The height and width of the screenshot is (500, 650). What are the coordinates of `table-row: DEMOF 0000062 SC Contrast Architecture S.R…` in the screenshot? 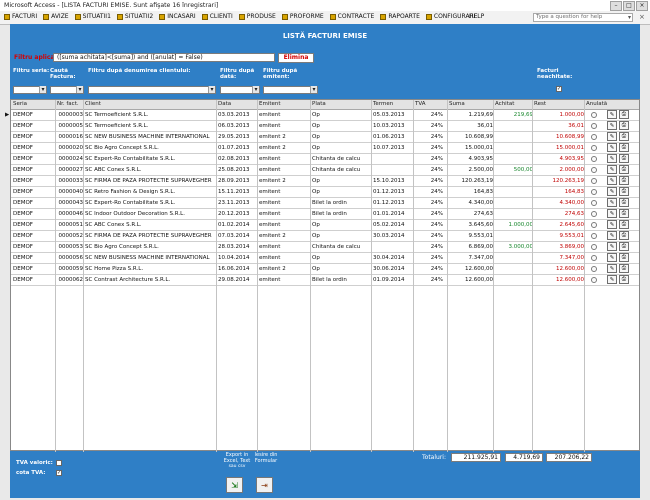 It's located at (325, 280).